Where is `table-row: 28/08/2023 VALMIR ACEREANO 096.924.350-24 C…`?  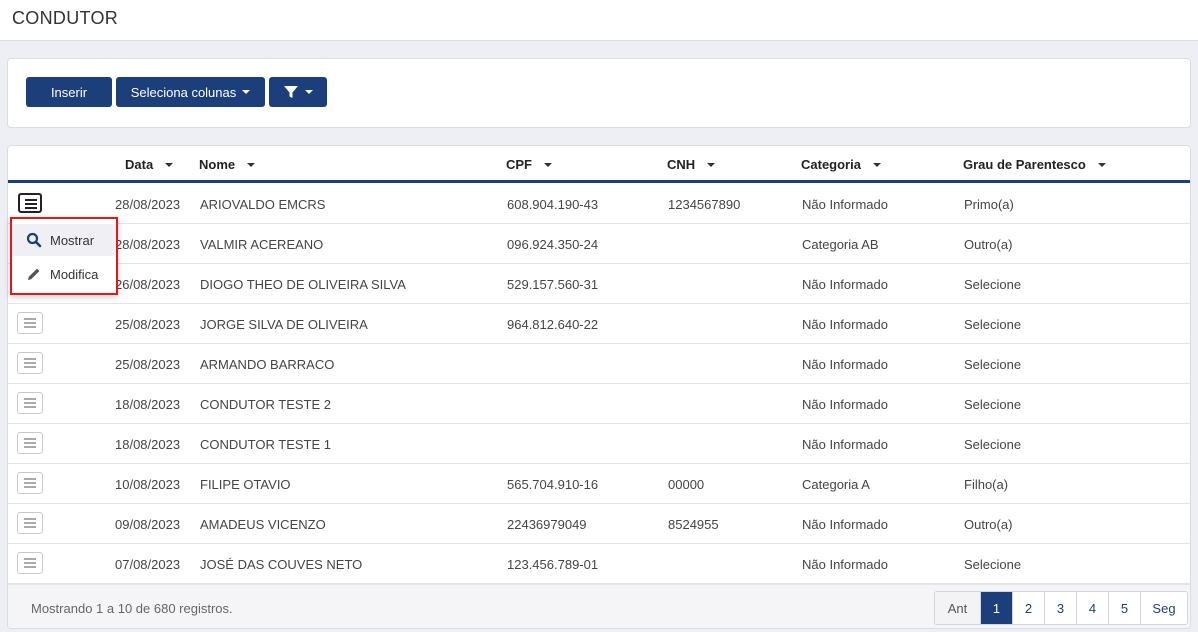
table-row: 28/08/2023 VALMIR ACEREANO 096.924.350-24 C… is located at coordinates (599, 244).